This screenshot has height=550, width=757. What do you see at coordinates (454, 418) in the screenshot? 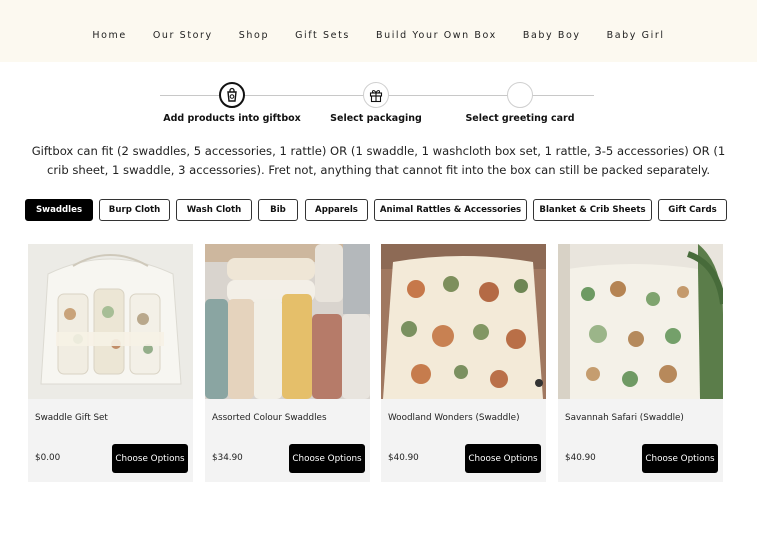
I see `product-name: Woodland Wonders (Swaddle)` at bounding box center [454, 418].